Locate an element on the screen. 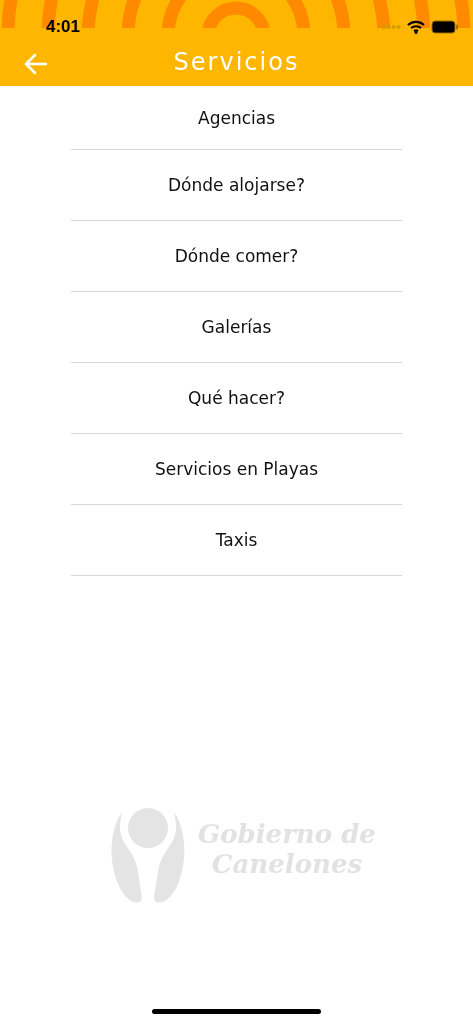 The width and height of the screenshot is (473, 1024). service-item: Agencias is located at coordinates (236, 118).